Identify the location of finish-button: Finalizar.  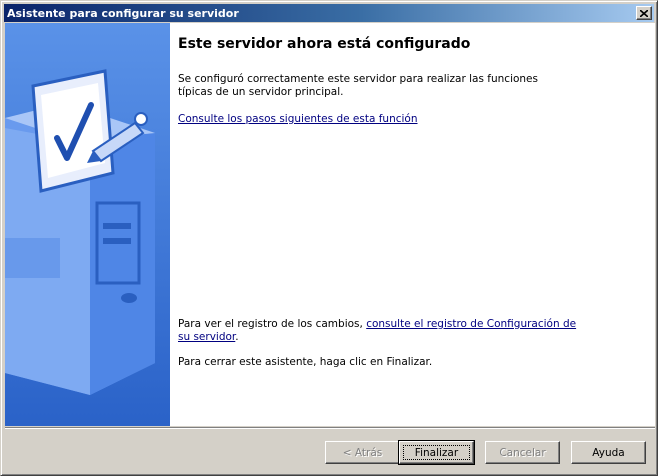
(436, 452).